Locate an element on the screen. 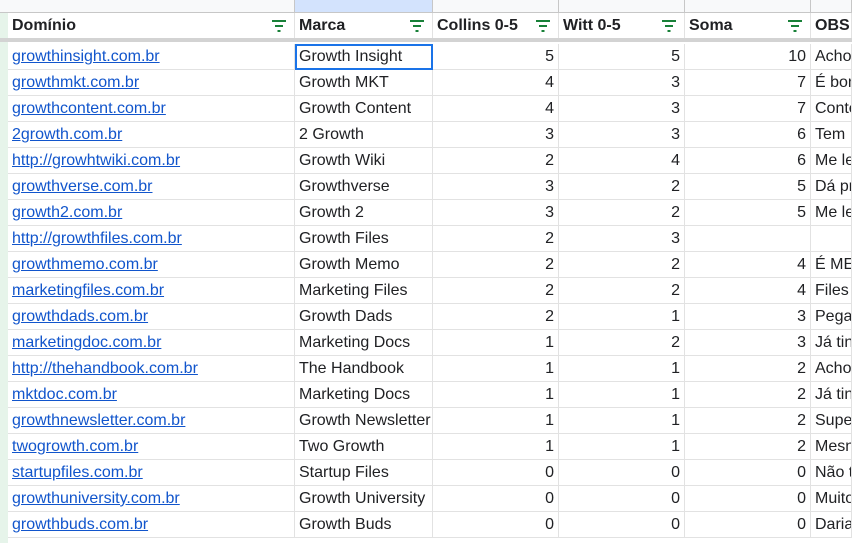 The height and width of the screenshot is (543, 852). cell-marca: Startup Files is located at coordinates (364, 473).